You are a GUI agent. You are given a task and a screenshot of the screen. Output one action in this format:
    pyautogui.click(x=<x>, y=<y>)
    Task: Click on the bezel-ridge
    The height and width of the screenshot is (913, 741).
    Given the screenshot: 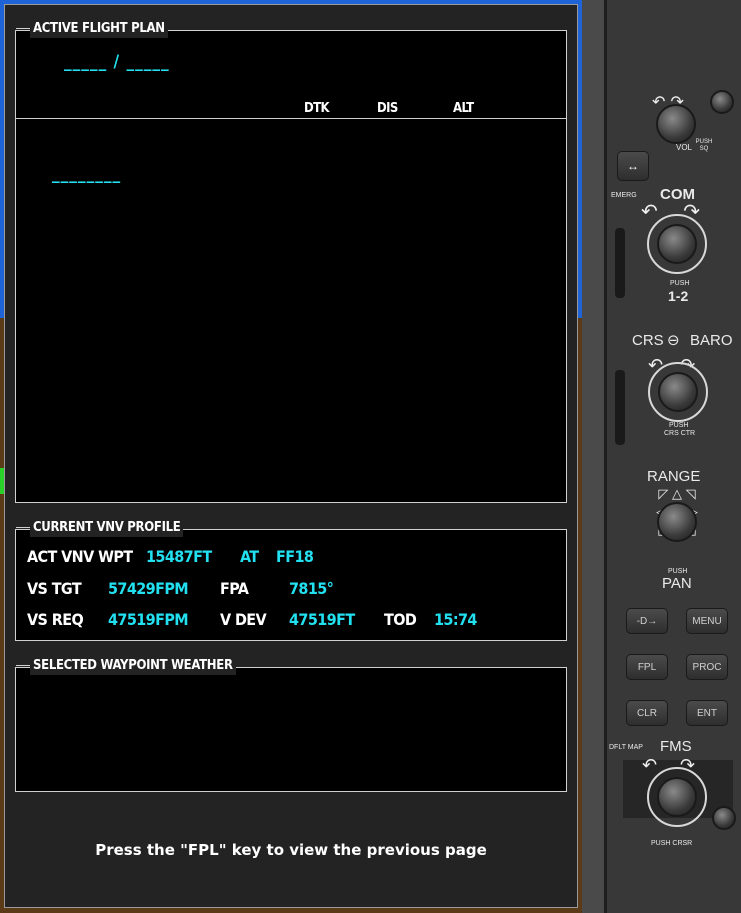 What is the action you would take?
    pyautogui.click(x=605, y=456)
    